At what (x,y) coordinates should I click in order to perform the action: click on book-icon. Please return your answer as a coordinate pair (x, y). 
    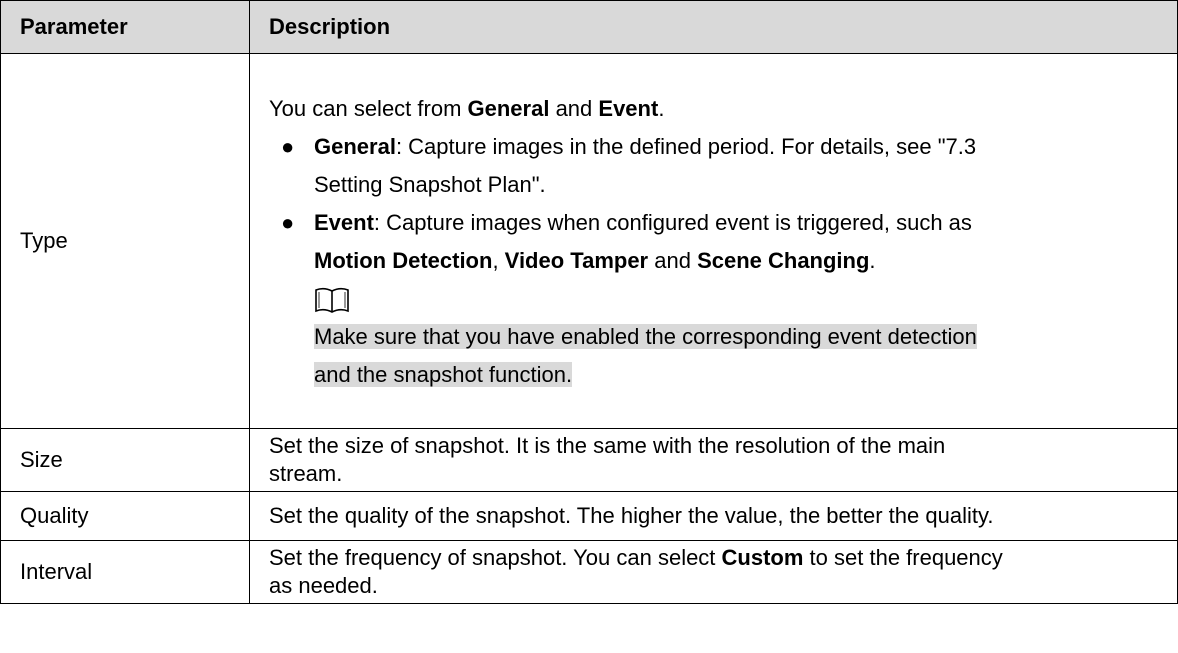
    Looking at the image, I should click on (332, 300).